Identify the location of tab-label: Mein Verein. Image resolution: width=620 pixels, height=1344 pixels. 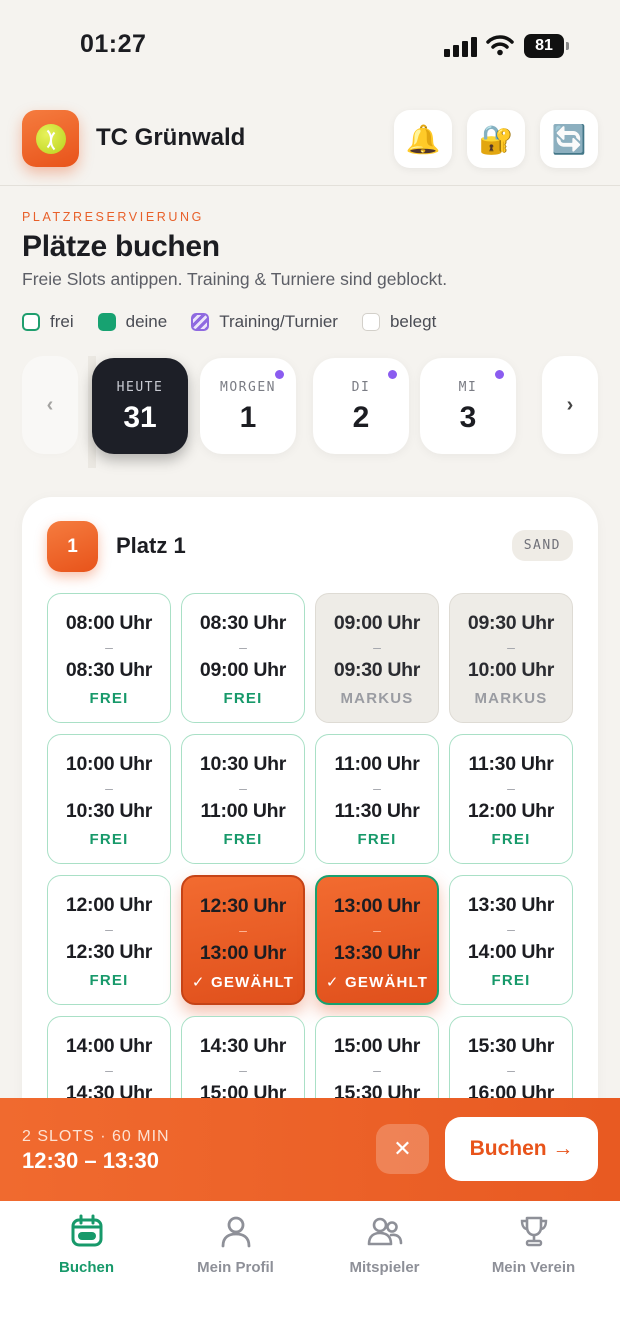
(533, 1267).